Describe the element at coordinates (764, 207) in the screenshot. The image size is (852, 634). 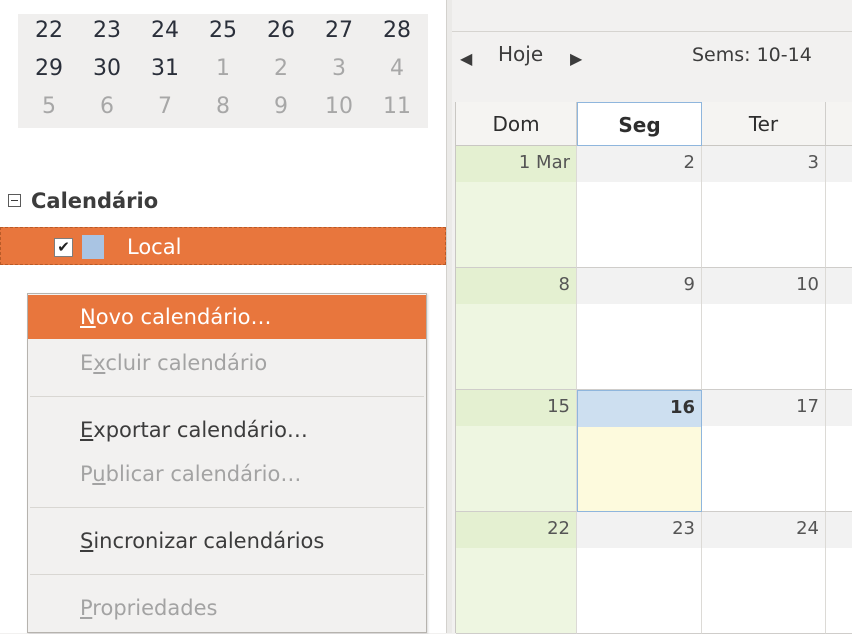
I see `day-cell: 3` at that location.